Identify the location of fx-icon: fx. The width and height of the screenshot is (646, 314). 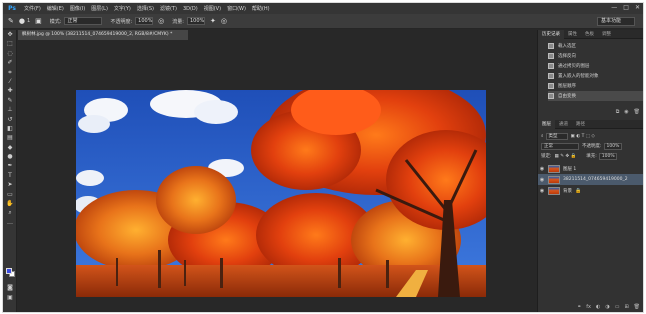
(588, 308).